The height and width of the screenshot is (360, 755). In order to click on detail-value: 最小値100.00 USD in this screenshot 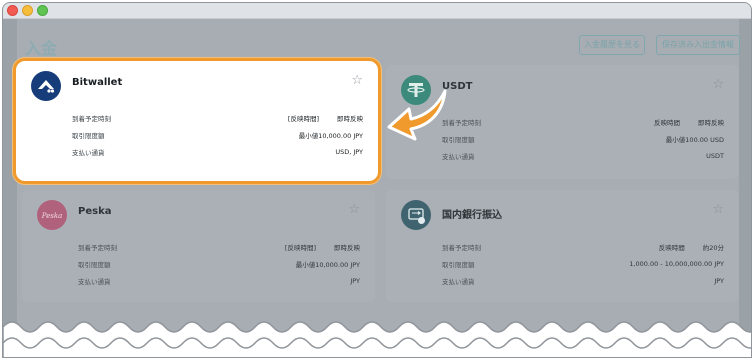, I will do `click(695, 139)`.